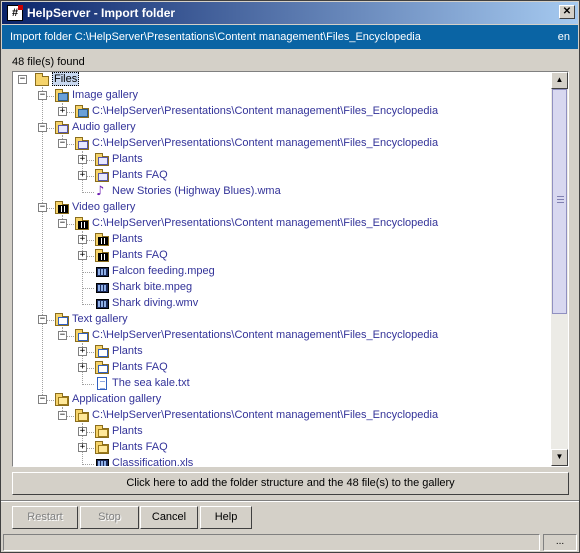 Image resolution: width=580 pixels, height=553 pixels. I want to click on tree-node: − Video gallery, so click(282, 208).